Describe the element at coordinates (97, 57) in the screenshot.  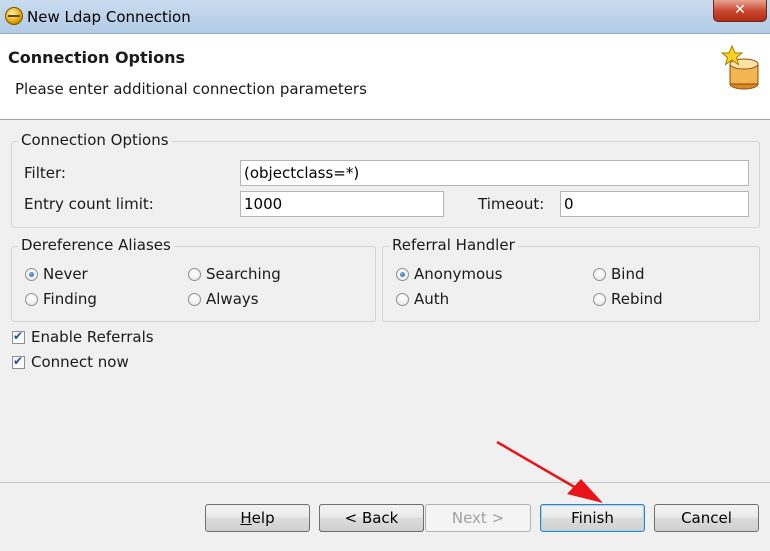
I see `page-title: Connection Options` at that location.